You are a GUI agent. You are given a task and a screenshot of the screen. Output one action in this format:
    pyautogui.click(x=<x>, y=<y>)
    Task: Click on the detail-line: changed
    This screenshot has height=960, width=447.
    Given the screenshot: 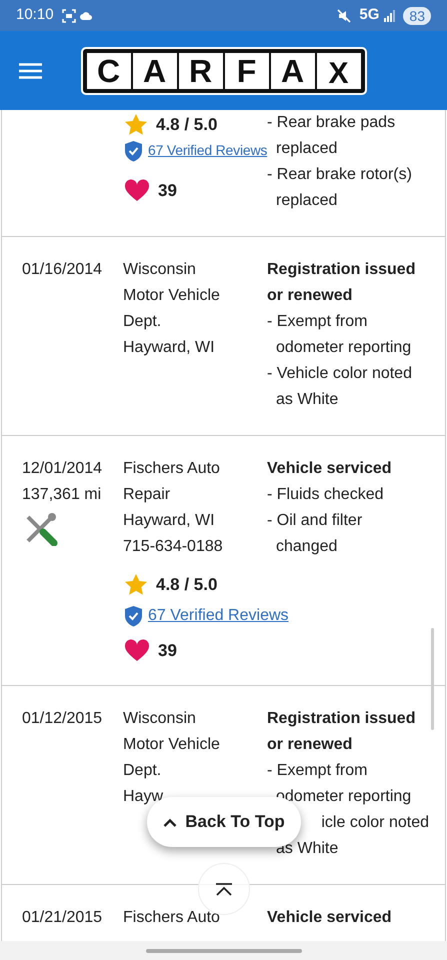 What is the action you would take?
    pyautogui.click(x=306, y=547)
    